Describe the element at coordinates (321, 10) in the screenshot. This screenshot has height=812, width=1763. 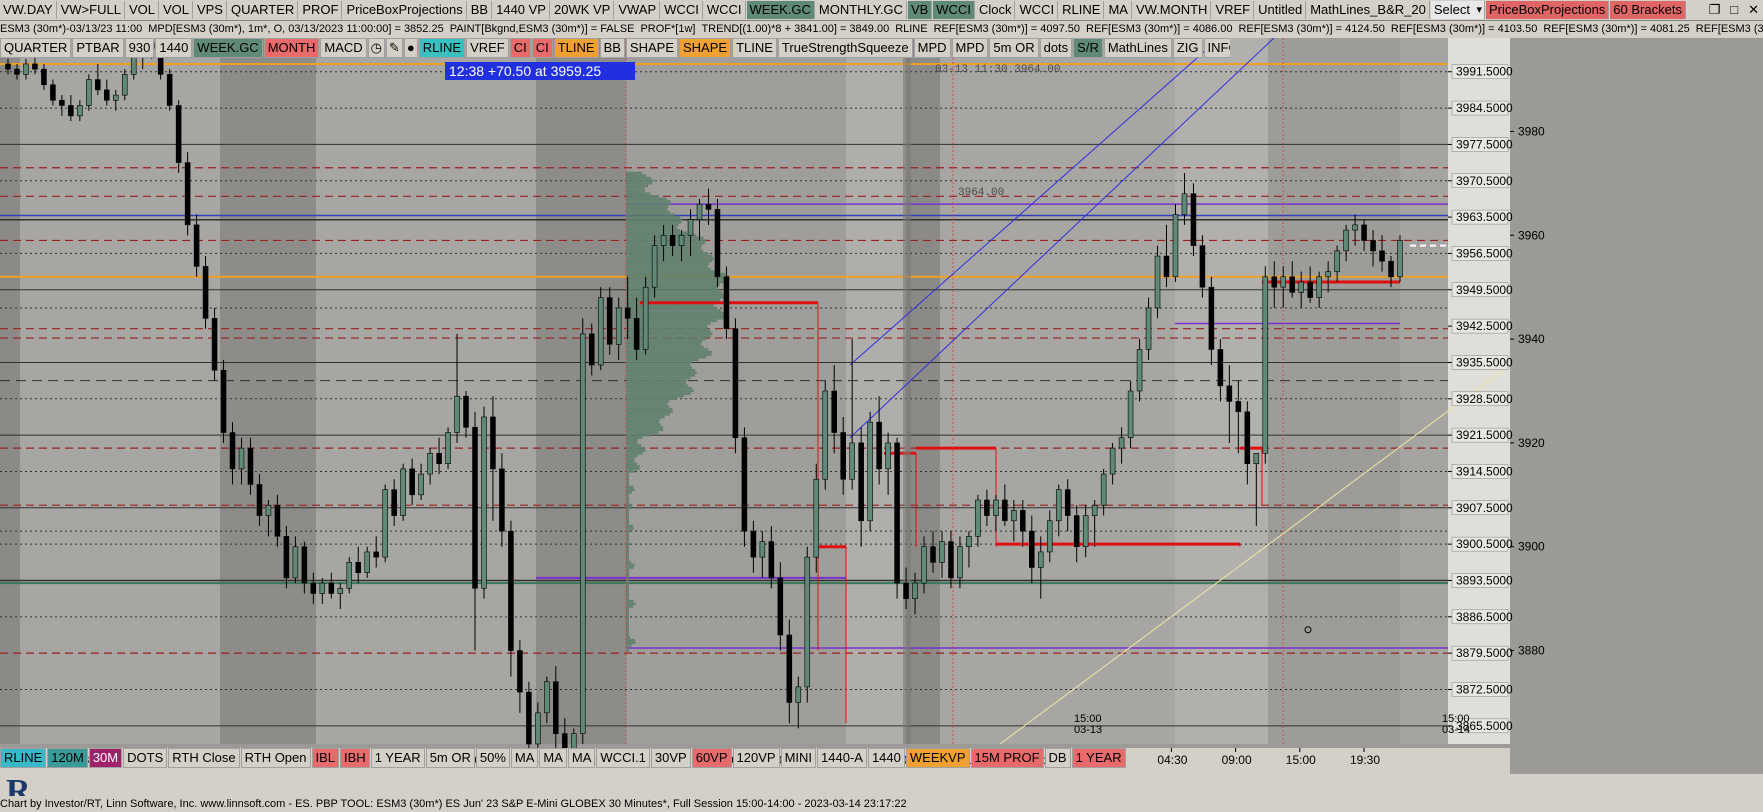
I see `menu-item-prof: PROF` at that location.